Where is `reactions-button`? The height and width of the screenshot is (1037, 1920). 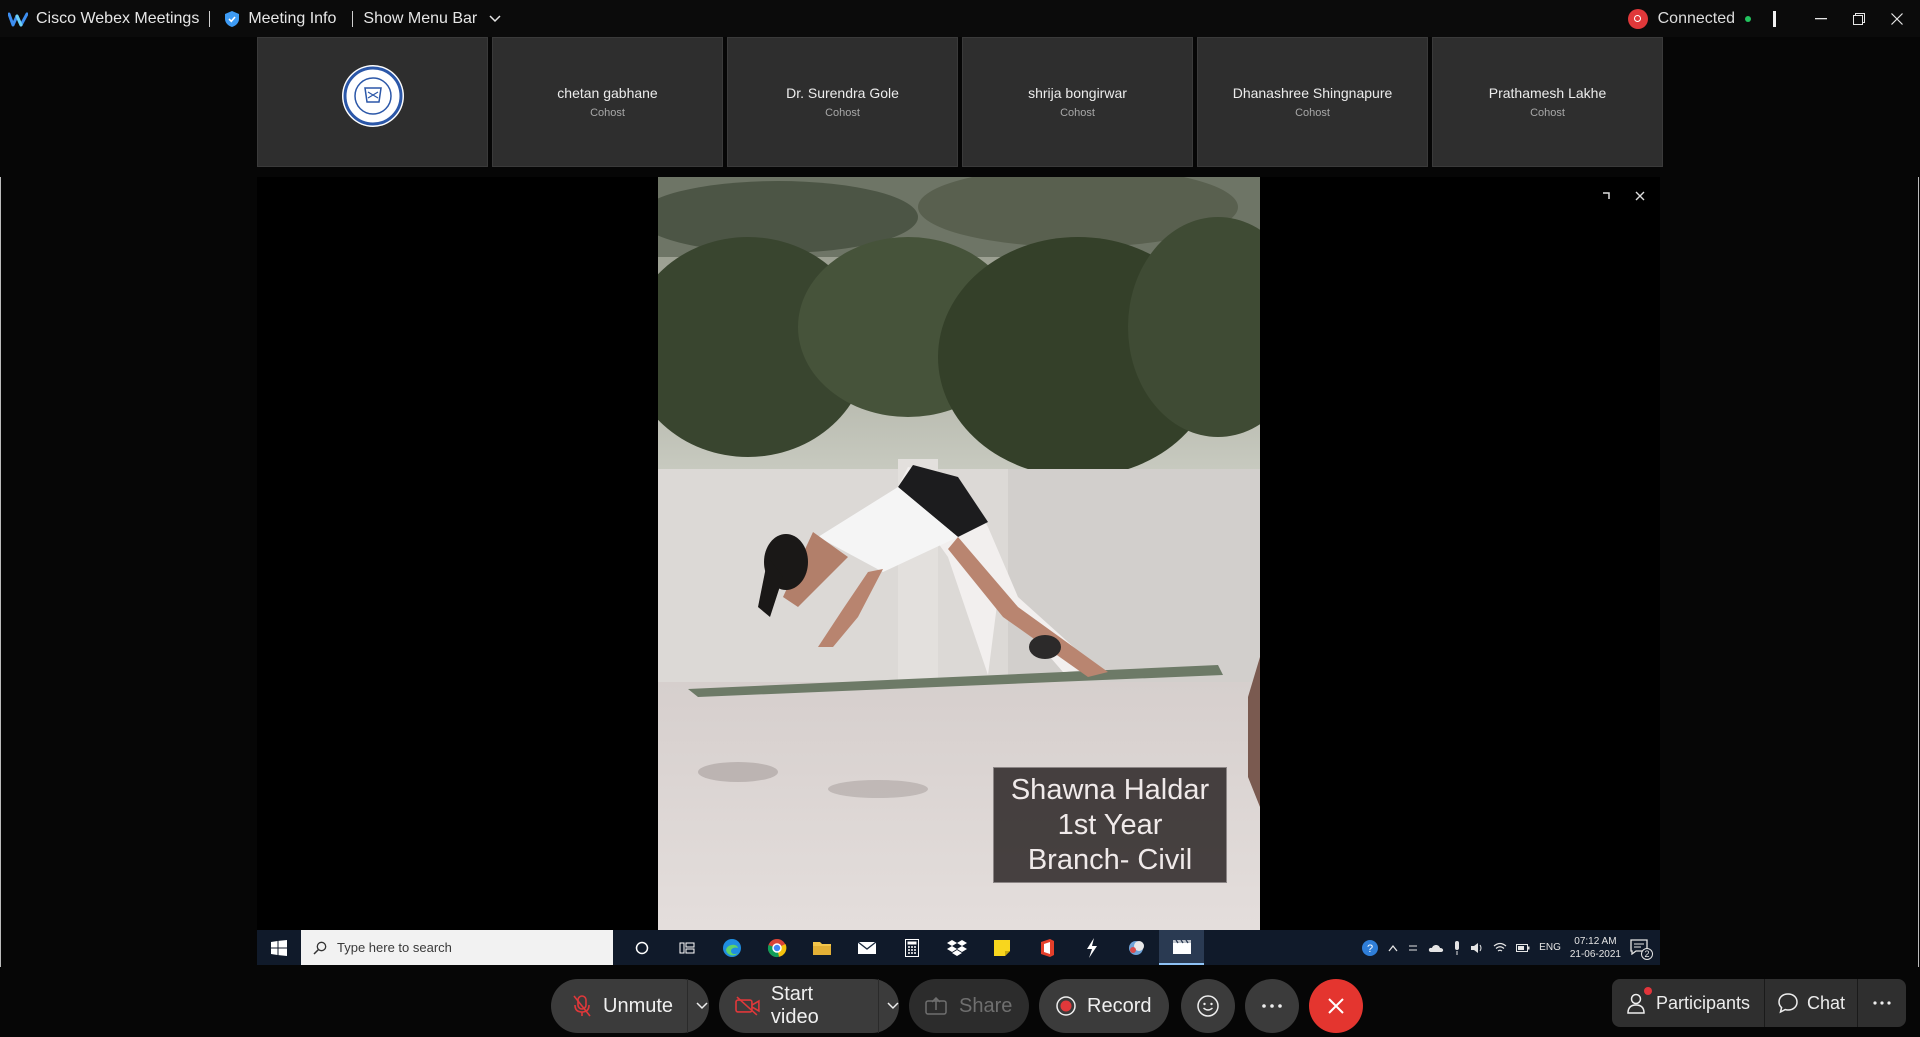 reactions-button is located at coordinates (1208, 1006).